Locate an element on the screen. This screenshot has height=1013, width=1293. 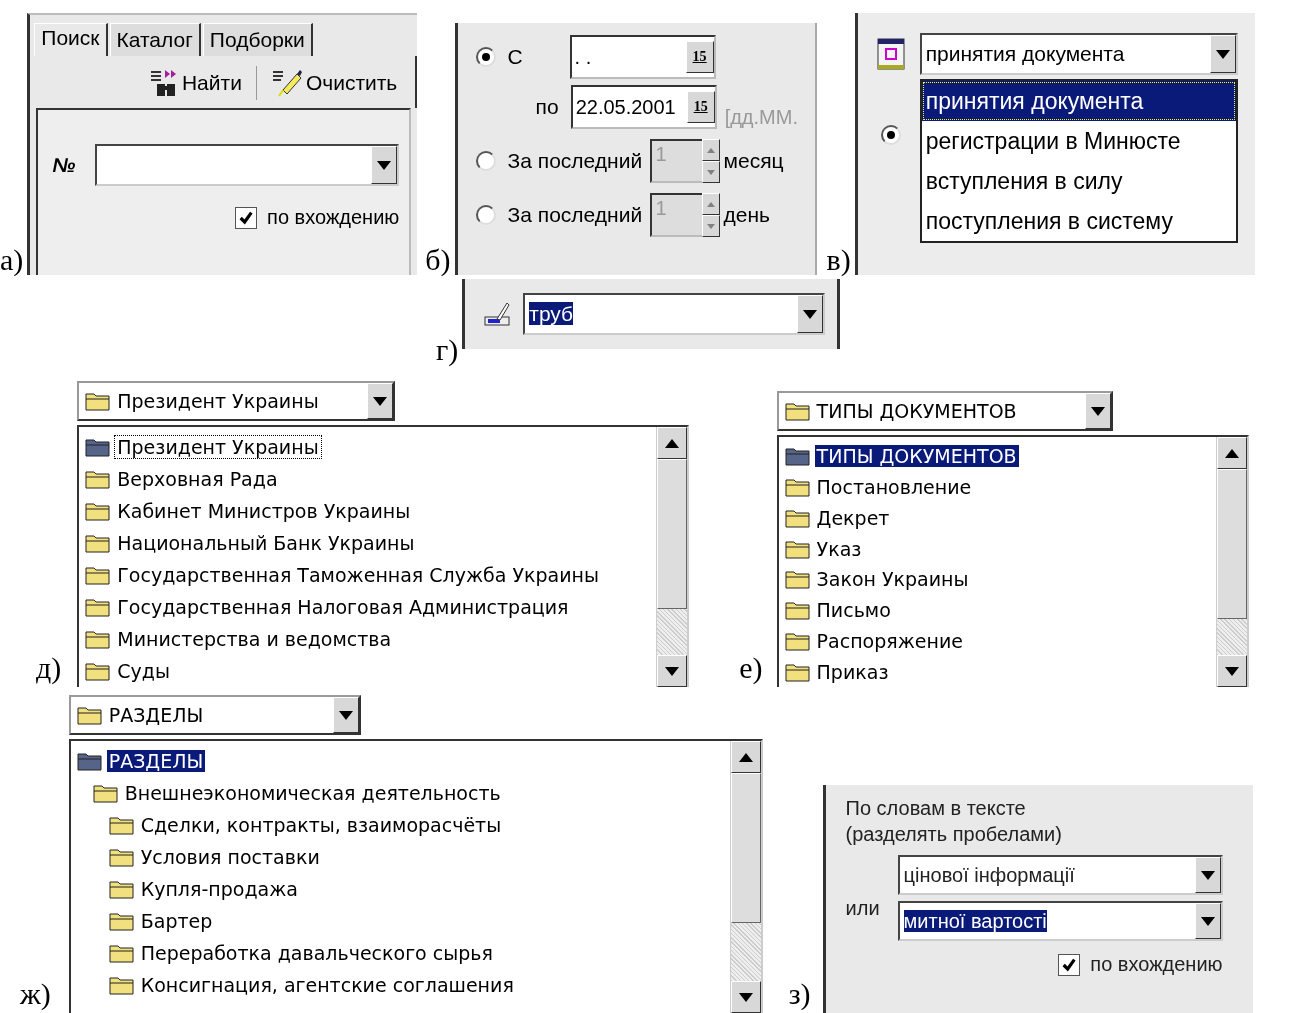
field-value: цінової інформації is located at coordinates (989, 874).